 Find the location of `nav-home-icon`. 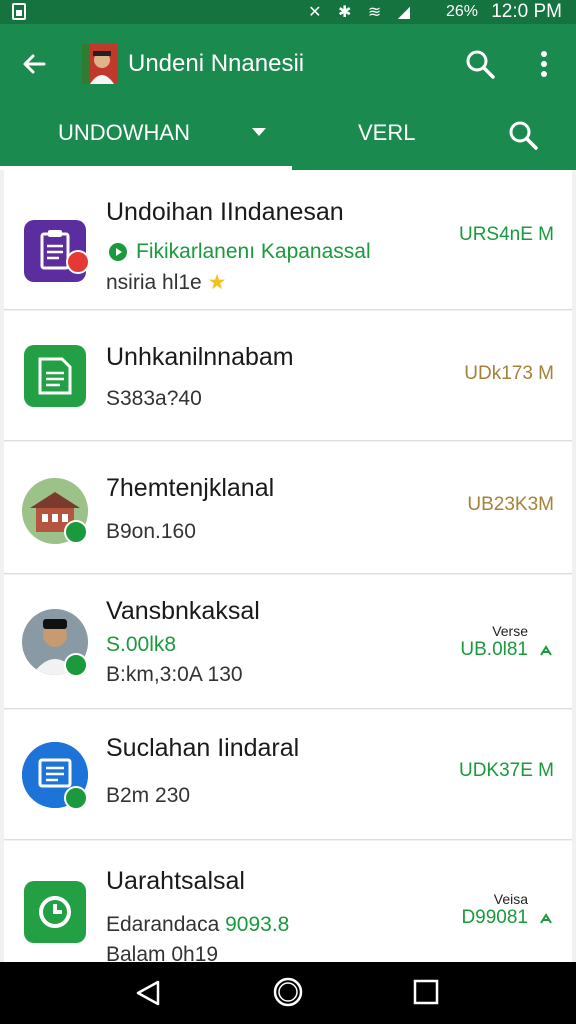

nav-home-icon is located at coordinates (288, 992).